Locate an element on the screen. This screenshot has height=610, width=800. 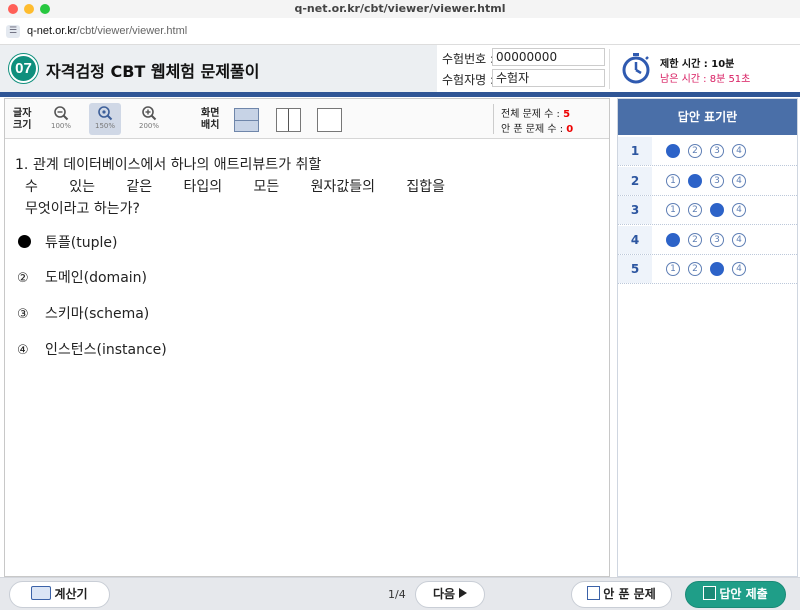
unanswered-questions: 안 푼 문제 수 : 0 is located at coordinates (537, 127).